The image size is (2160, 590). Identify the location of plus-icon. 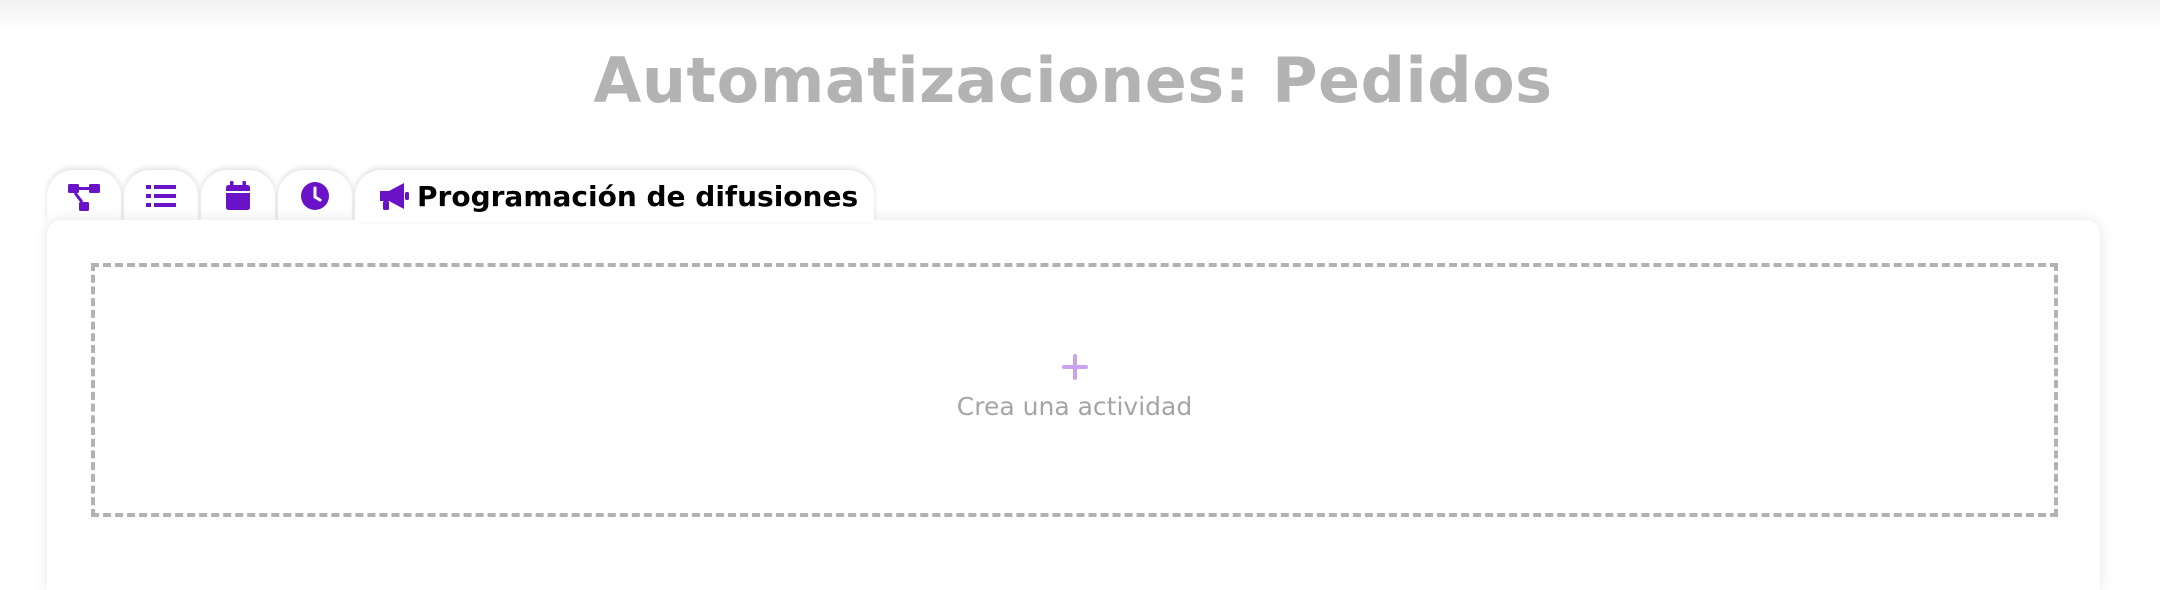
(1074, 366).